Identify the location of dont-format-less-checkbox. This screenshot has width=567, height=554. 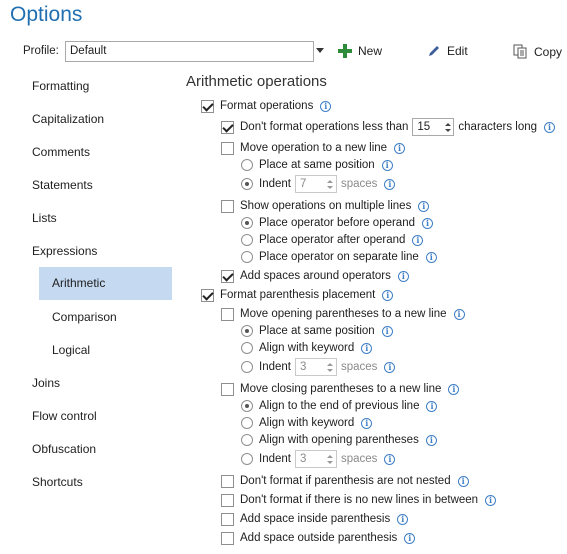
(227, 127).